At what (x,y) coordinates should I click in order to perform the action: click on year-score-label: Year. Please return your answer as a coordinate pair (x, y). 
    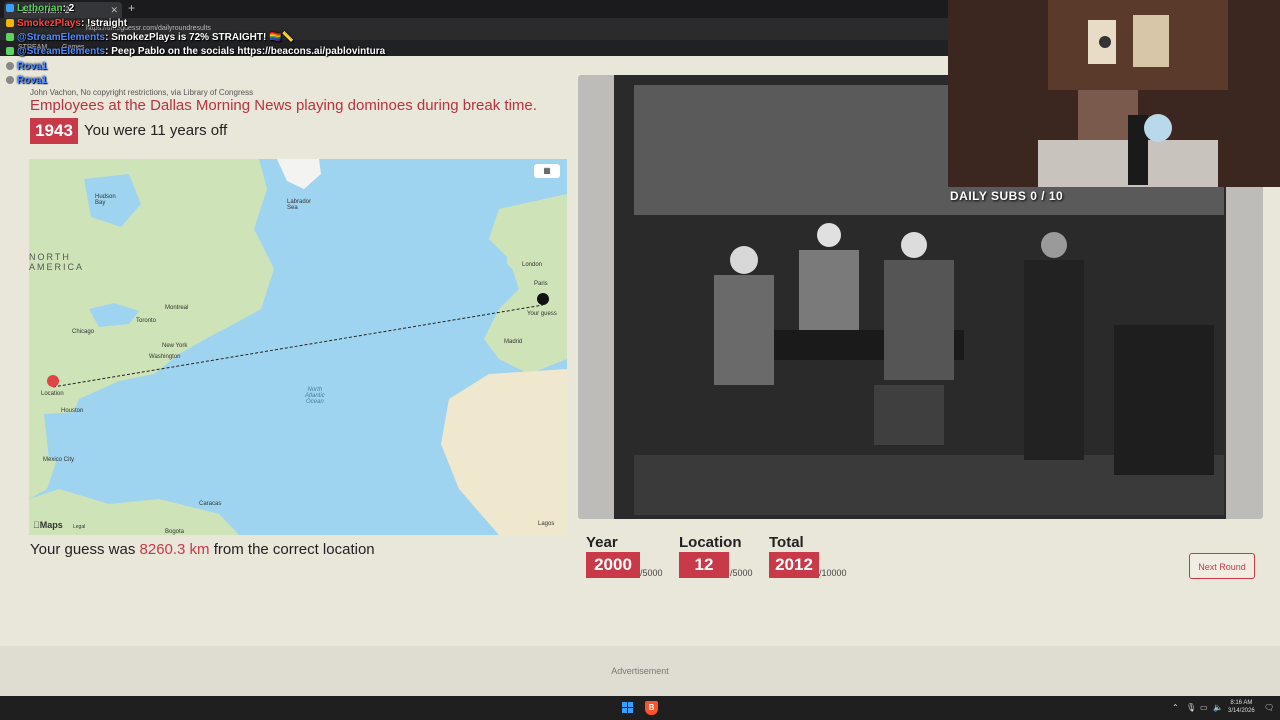
    Looking at the image, I should click on (602, 542).